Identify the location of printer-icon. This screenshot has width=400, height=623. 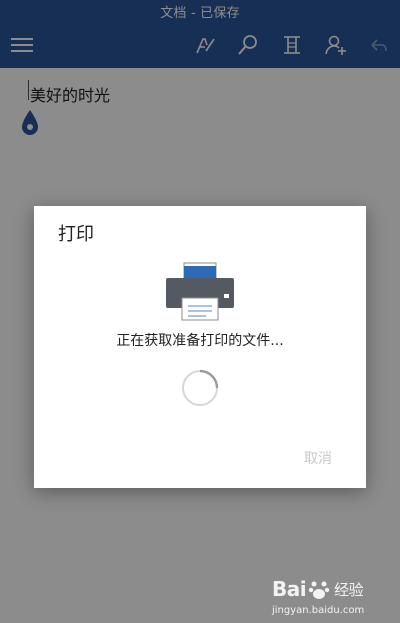
(200, 292).